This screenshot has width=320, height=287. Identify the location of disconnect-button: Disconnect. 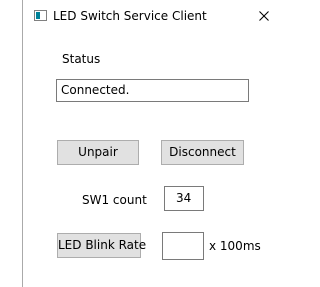
(202, 152).